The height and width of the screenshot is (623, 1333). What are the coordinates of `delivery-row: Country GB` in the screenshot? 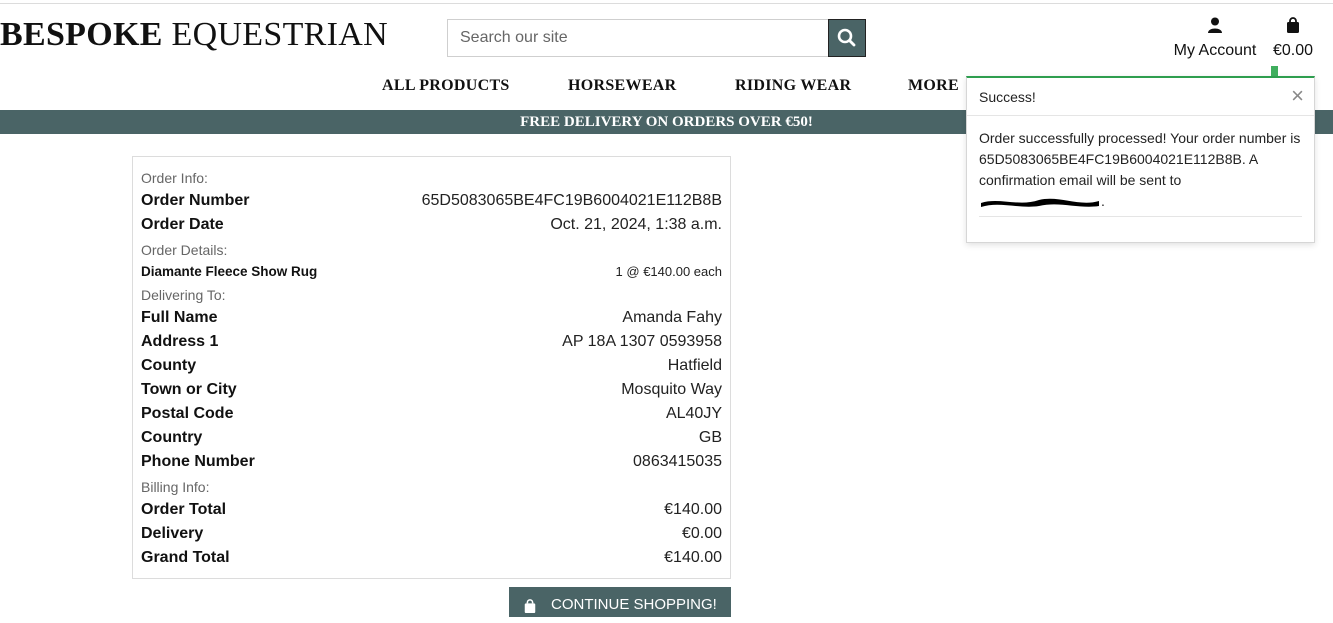 It's located at (431, 438).